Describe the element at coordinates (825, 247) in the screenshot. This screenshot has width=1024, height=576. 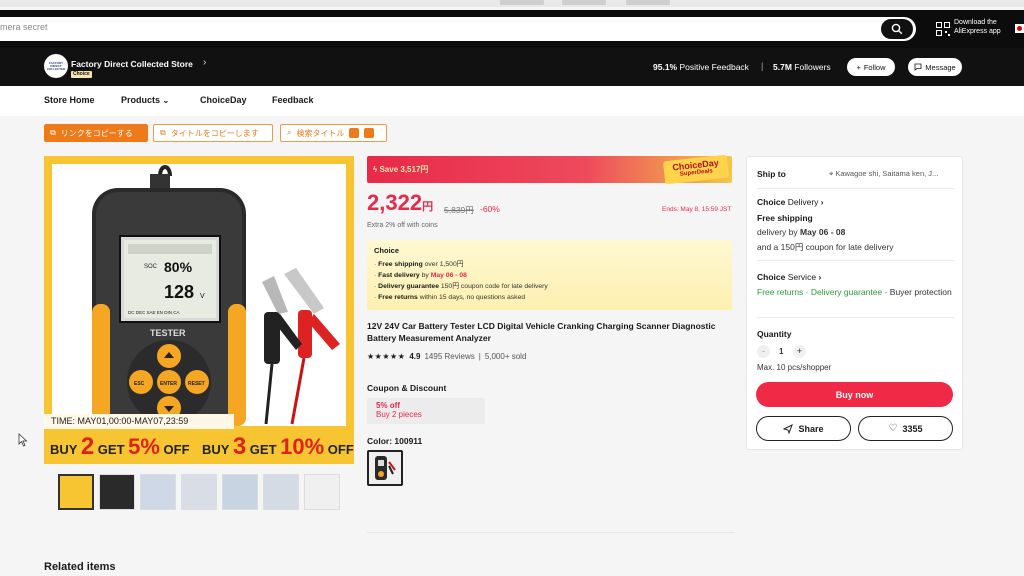
I see `late-coupon-note: and a 150円 coupon for late delivery` at that location.